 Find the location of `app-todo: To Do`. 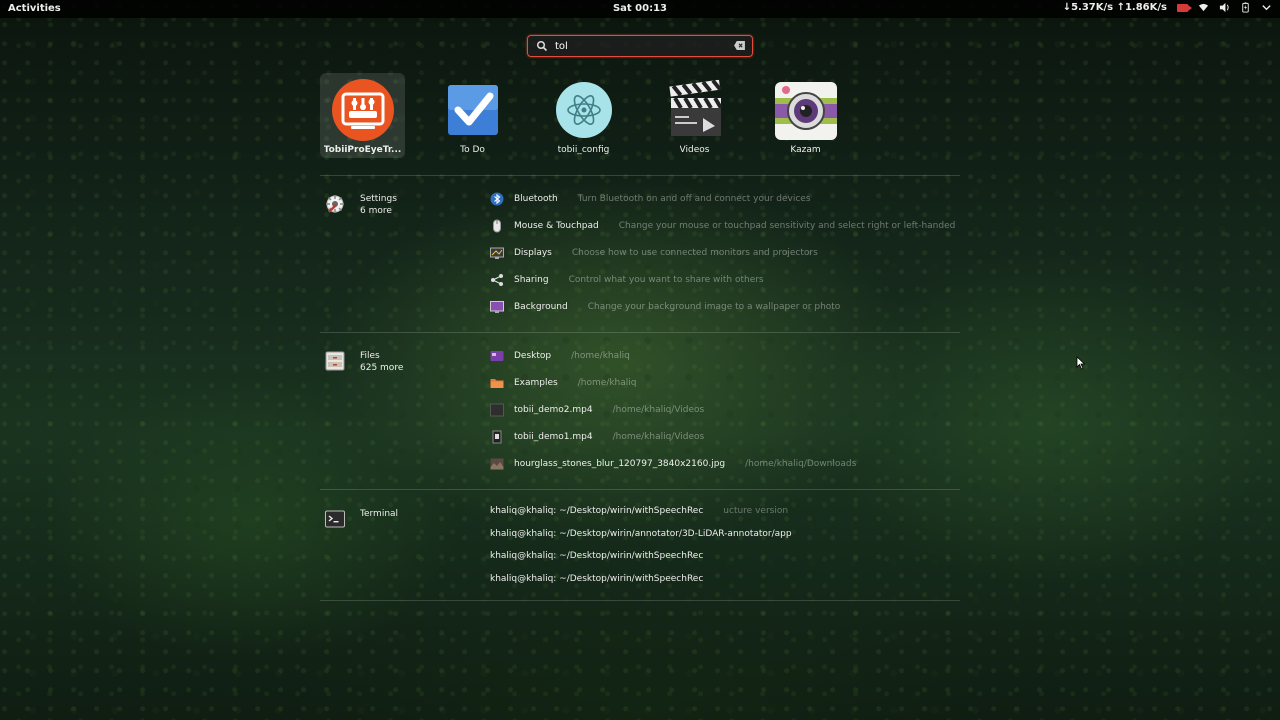

app-todo: To Do is located at coordinates (472, 115).